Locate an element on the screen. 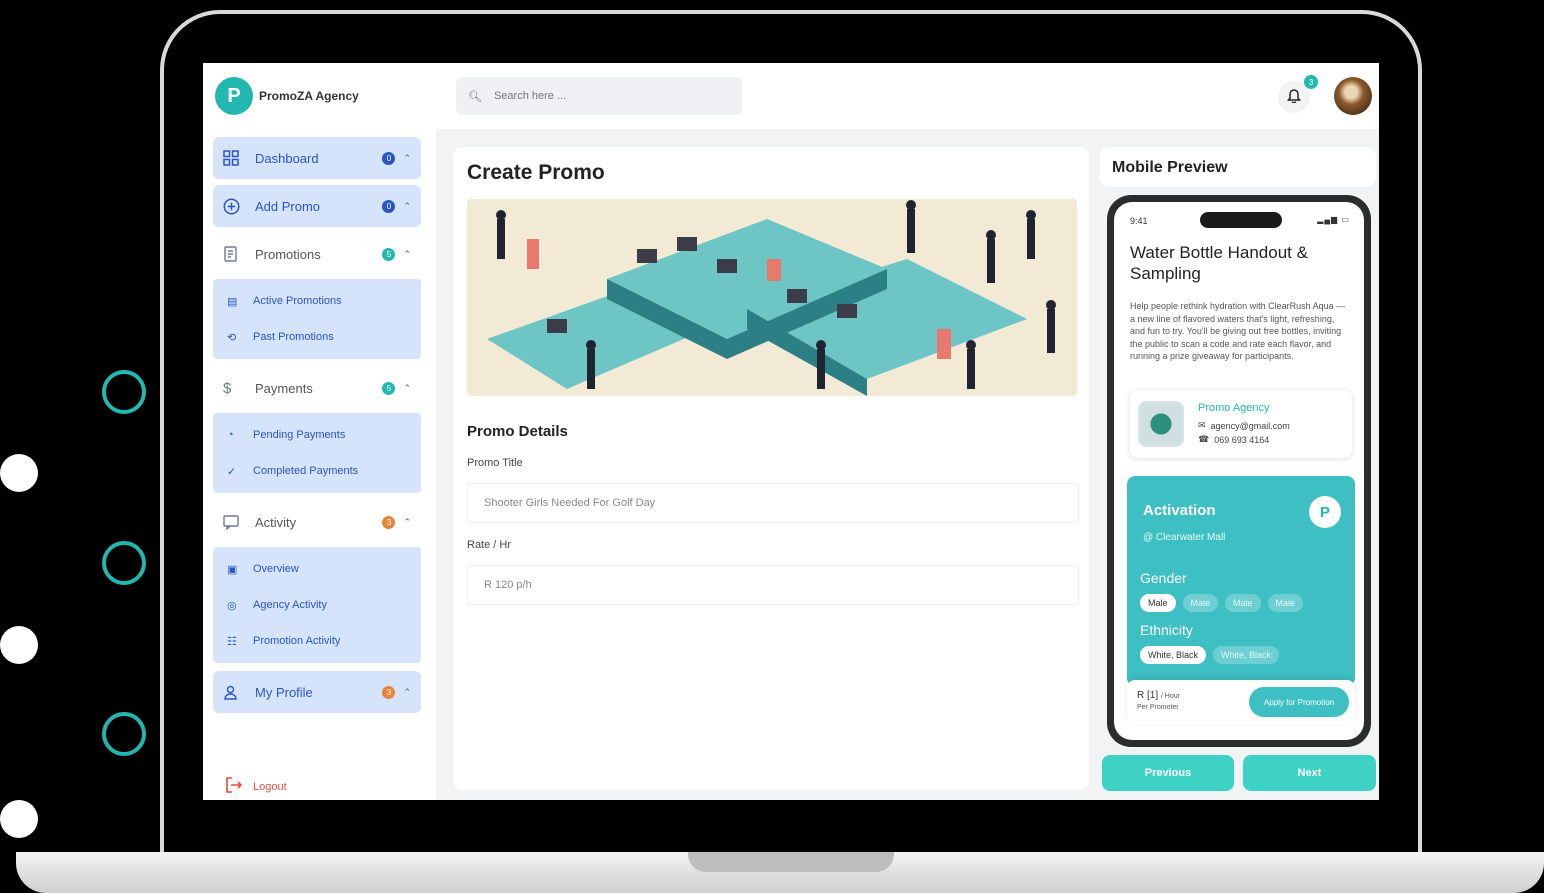 The width and height of the screenshot is (1544, 893). target-icon: ◎ is located at coordinates (232, 605).